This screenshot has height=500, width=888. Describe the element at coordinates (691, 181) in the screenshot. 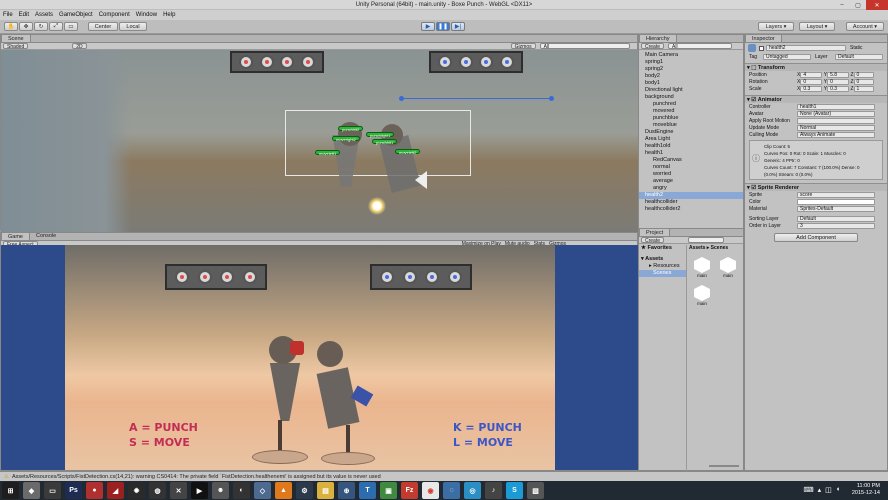

I see `hierarchy-item: average` at that location.